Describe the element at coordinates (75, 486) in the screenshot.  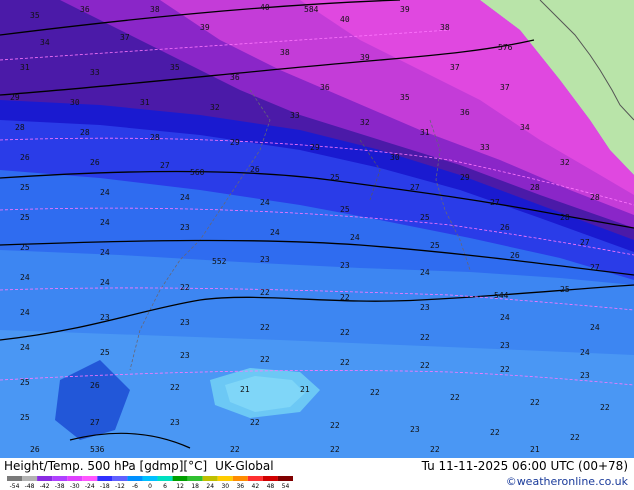
I see `scale-label: -30` at that location.